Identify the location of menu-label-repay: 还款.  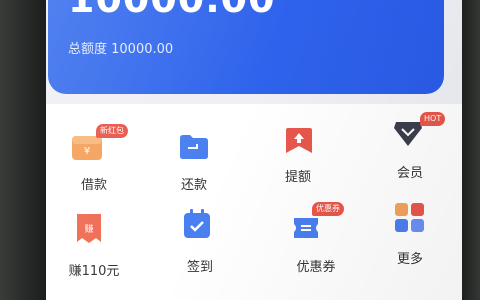
(193, 185).